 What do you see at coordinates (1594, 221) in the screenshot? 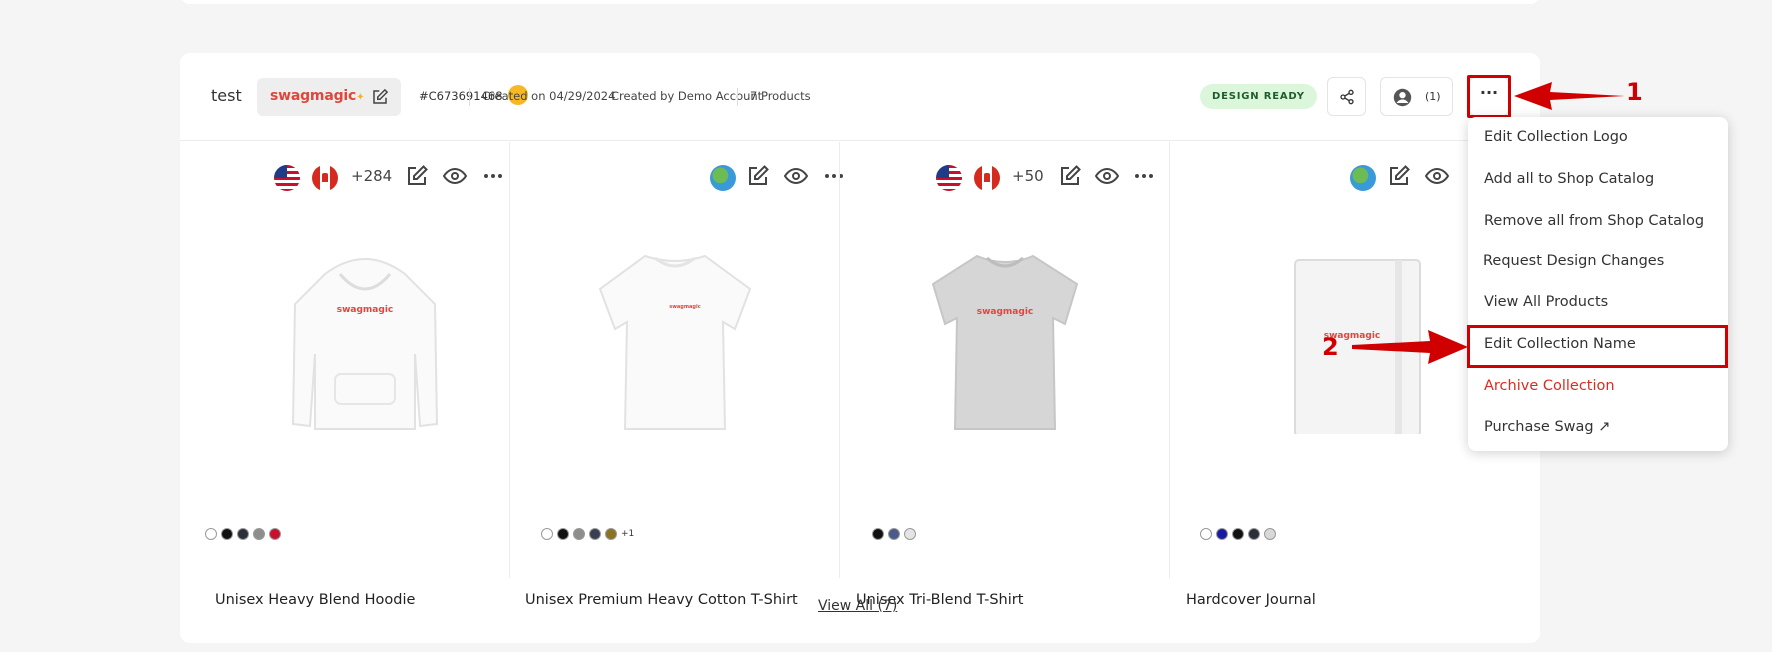
I see `menu-item-remove-all-catalog: Remove all from Shop Catalog` at bounding box center [1594, 221].